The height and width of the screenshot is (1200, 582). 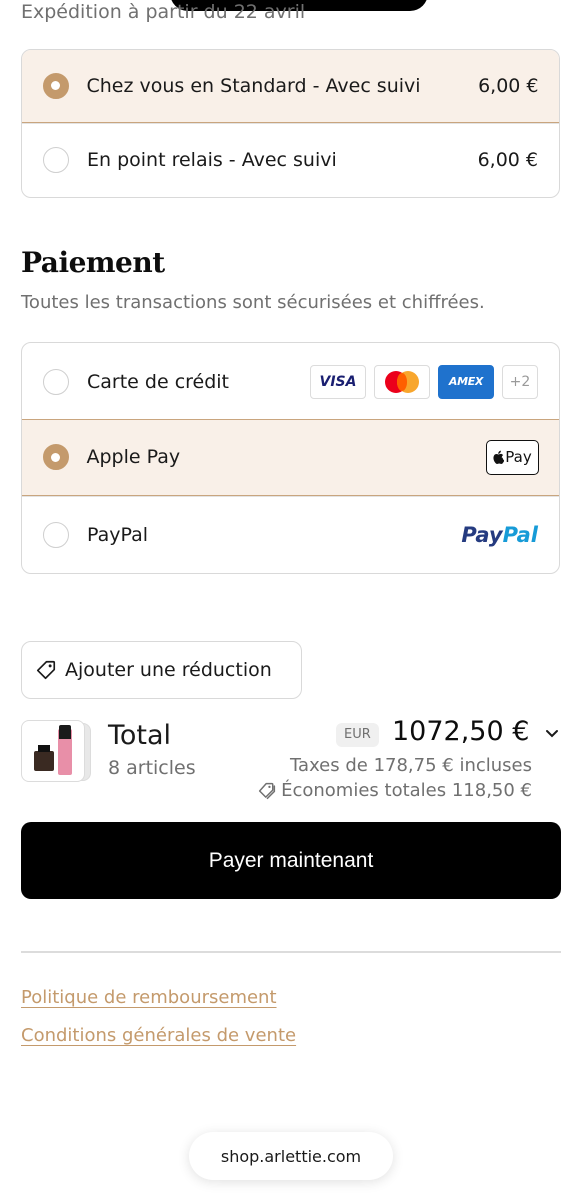 What do you see at coordinates (133, 457) in the screenshot?
I see `payment-option-label: Apple Pay` at bounding box center [133, 457].